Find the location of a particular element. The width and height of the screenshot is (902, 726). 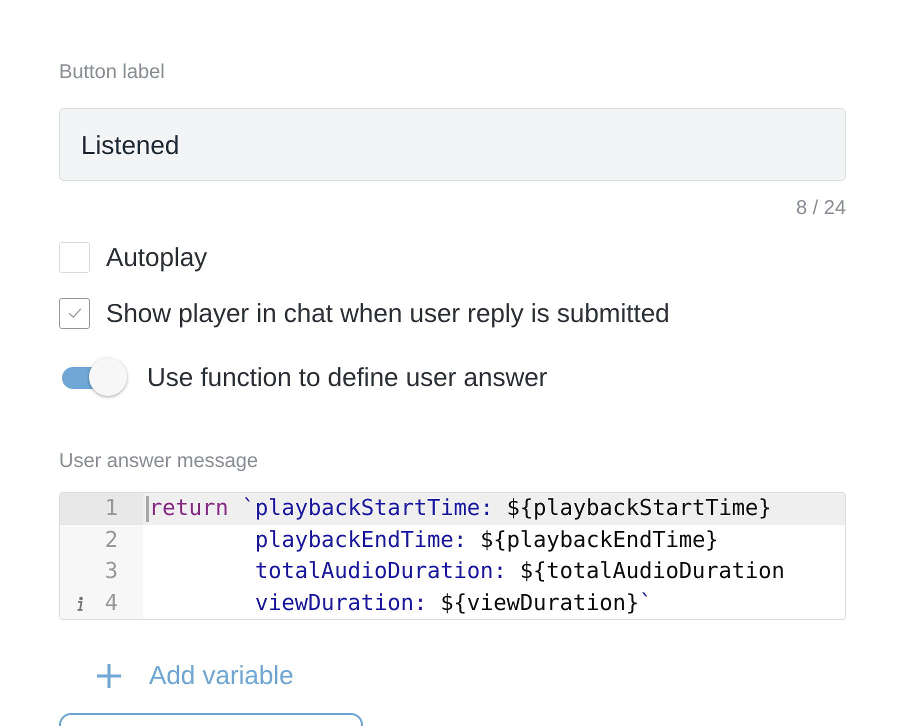

field-label: Button label is located at coordinates (112, 72).